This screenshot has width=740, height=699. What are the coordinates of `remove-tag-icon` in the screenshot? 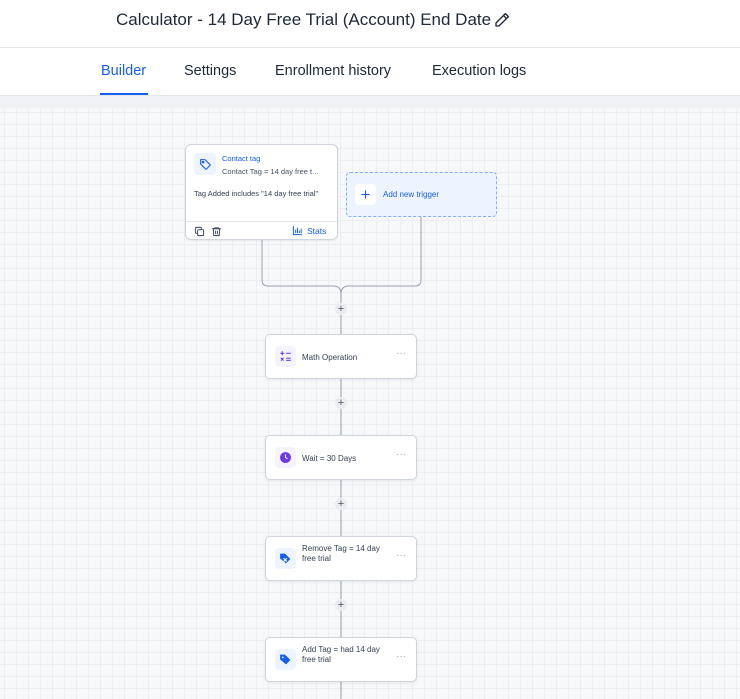 It's located at (285, 558).